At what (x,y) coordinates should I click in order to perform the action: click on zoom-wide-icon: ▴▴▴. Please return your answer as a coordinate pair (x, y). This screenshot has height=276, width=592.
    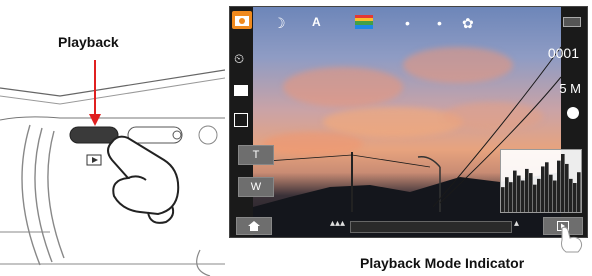
    Looking at the image, I should click on (338, 223).